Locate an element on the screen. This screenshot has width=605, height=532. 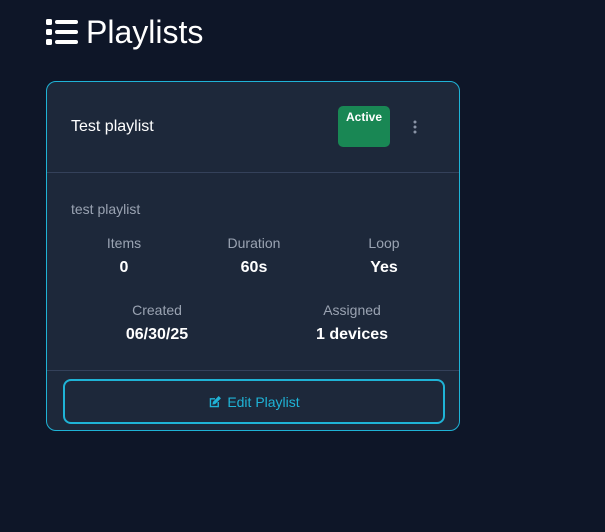
stat-label: Assigned is located at coordinates (352, 310).